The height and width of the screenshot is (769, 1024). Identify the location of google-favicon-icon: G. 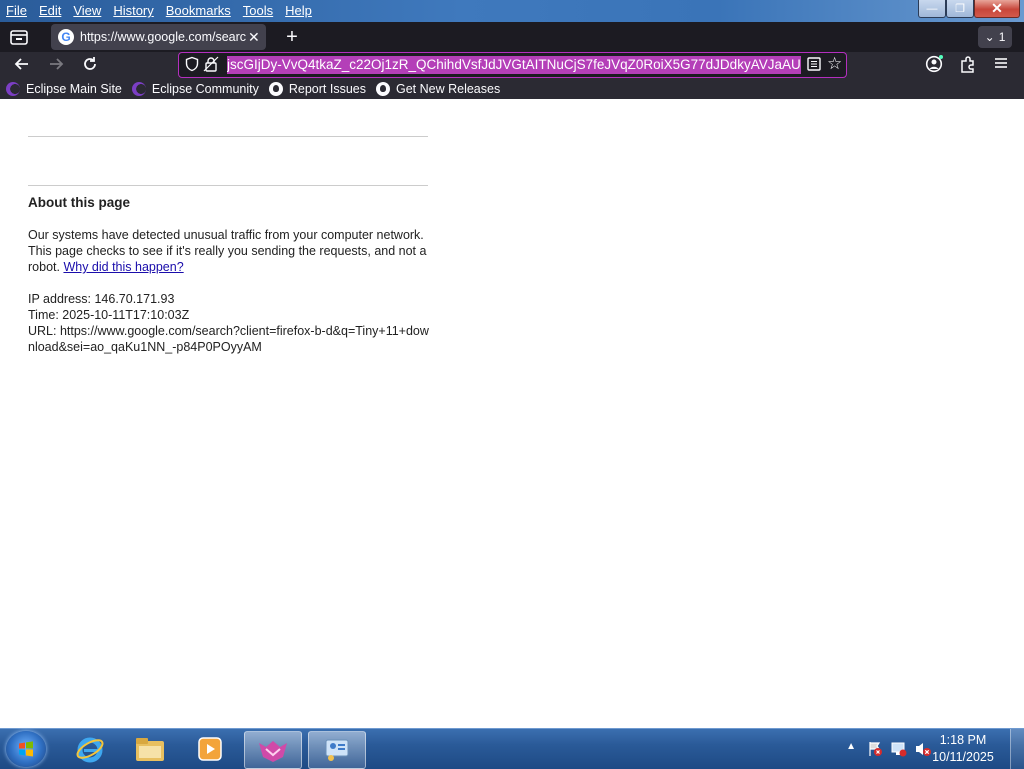
(66, 37).